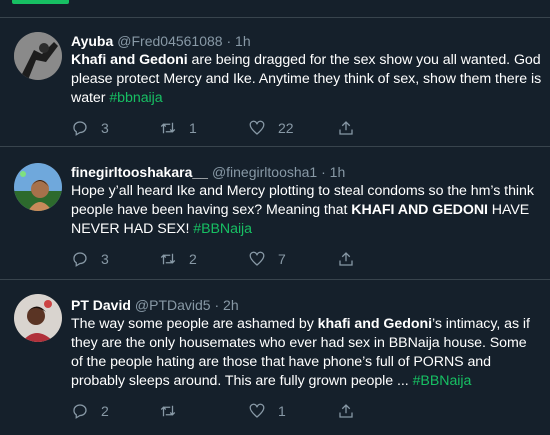  I want to click on retweet-button: 1, so click(178, 128).